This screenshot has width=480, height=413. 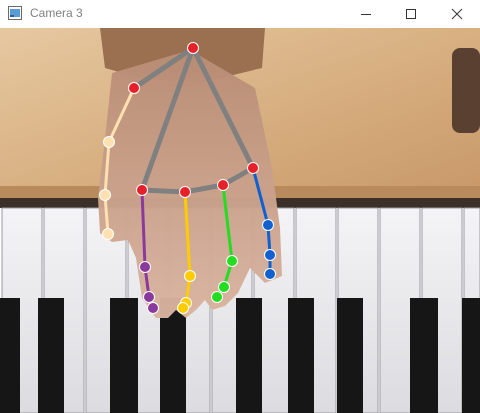 What do you see at coordinates (193, 48) in the screenshot?
I see `wrist-landmark` at bounding box center [193, 48].